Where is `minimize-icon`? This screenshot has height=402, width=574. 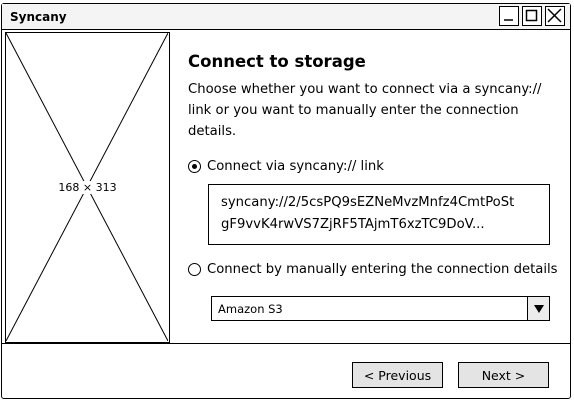 minimize-icon is located at coordinates (508, 20).